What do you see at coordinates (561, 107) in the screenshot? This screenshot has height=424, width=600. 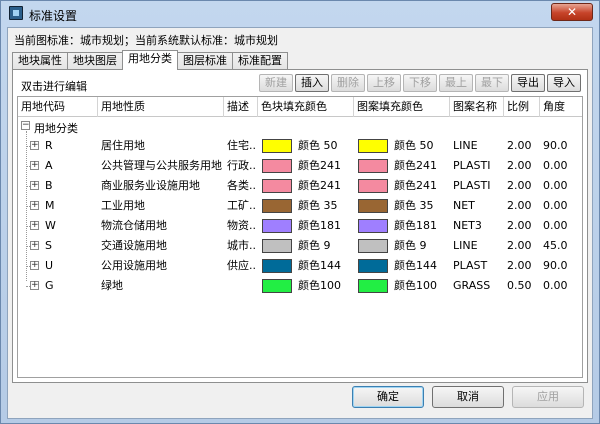 I see `header-angle: 角度` at bounding box center [561, 107].